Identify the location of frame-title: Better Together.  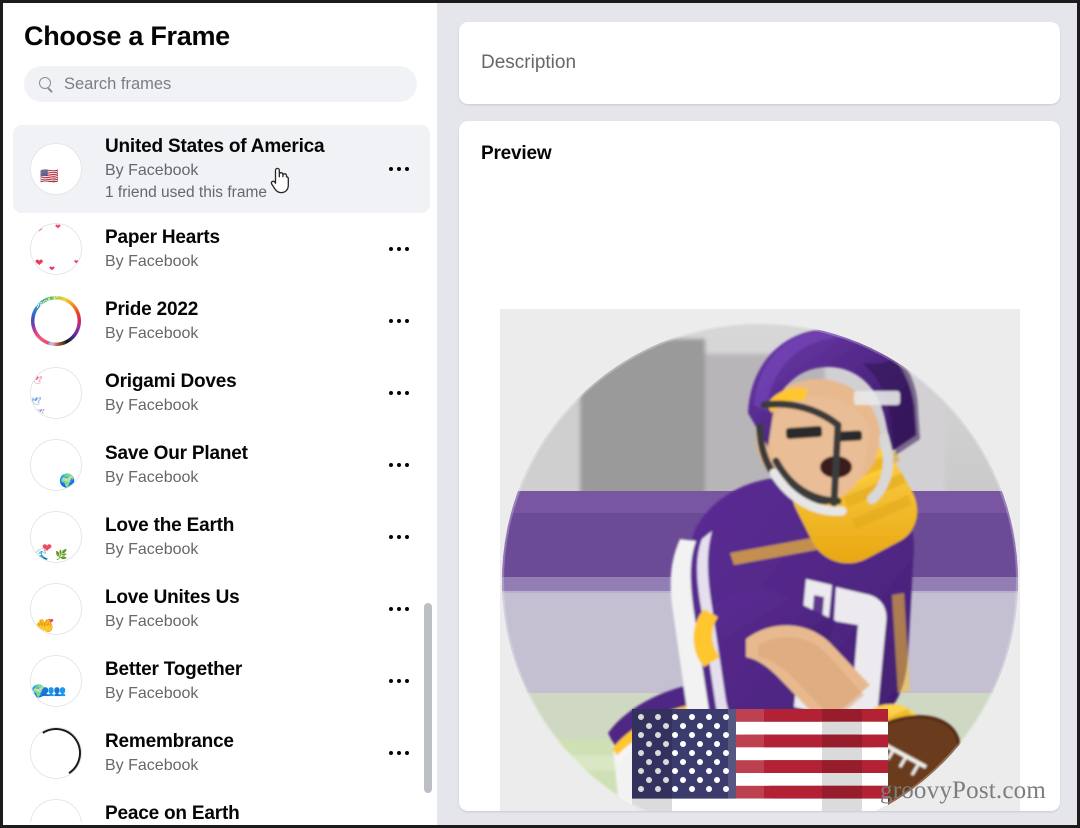
(174, 669).